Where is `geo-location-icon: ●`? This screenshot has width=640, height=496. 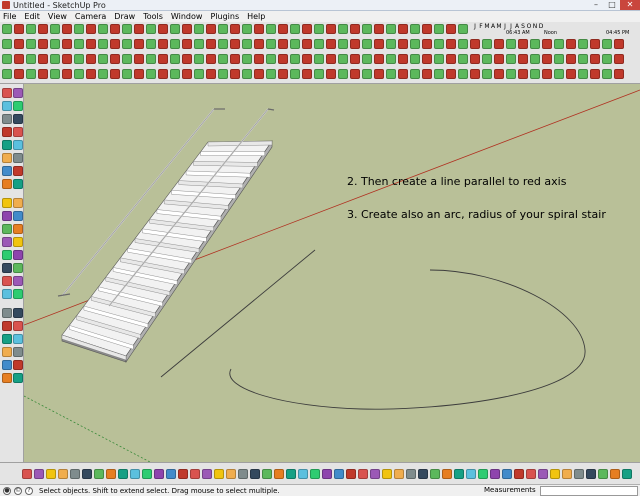
geo-location-icon: ● is located at coordinates (7, 490).